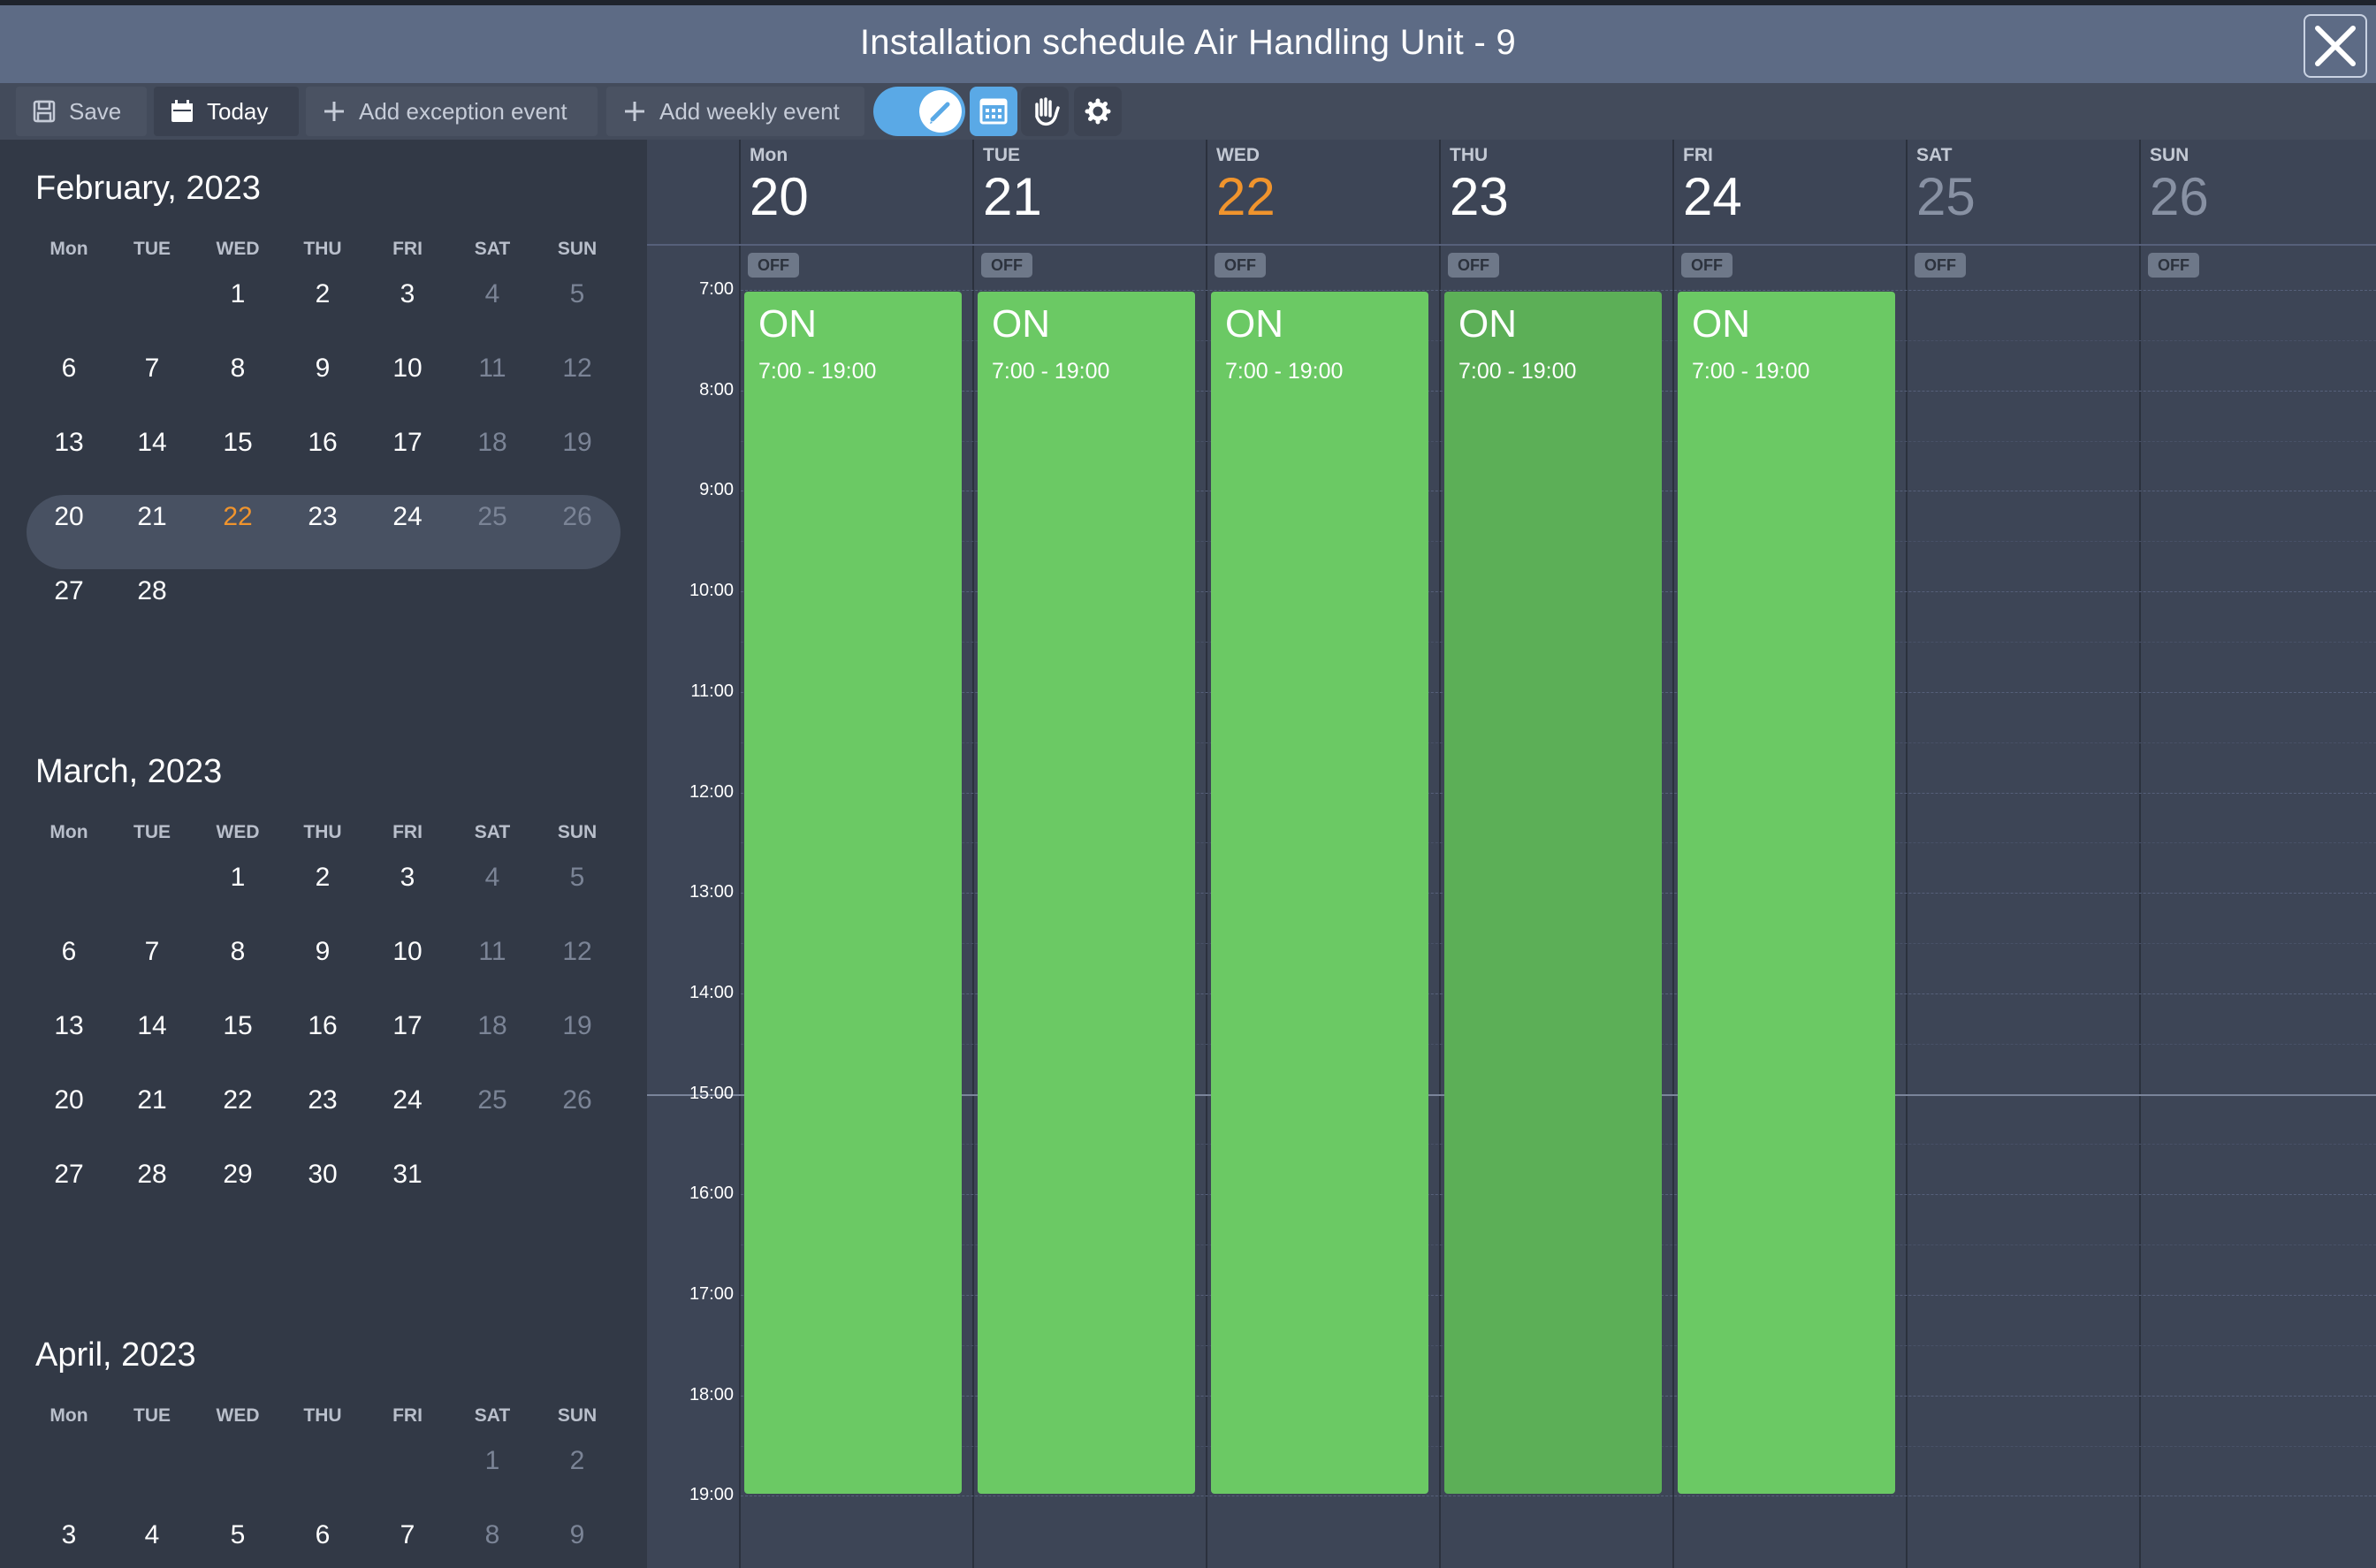  Describe the element at coordinates (993, 112) in the screenshot. I see `calendar-view-button` at that location.